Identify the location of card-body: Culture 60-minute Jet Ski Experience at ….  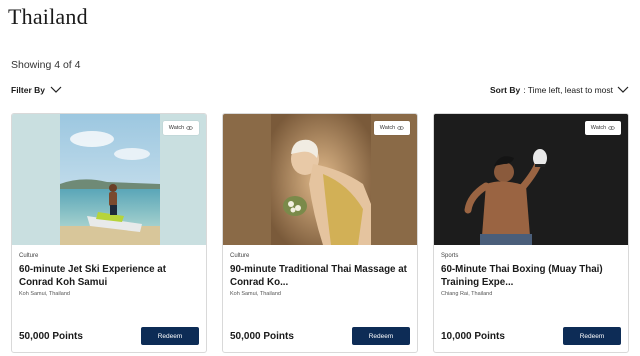
(109, 298).